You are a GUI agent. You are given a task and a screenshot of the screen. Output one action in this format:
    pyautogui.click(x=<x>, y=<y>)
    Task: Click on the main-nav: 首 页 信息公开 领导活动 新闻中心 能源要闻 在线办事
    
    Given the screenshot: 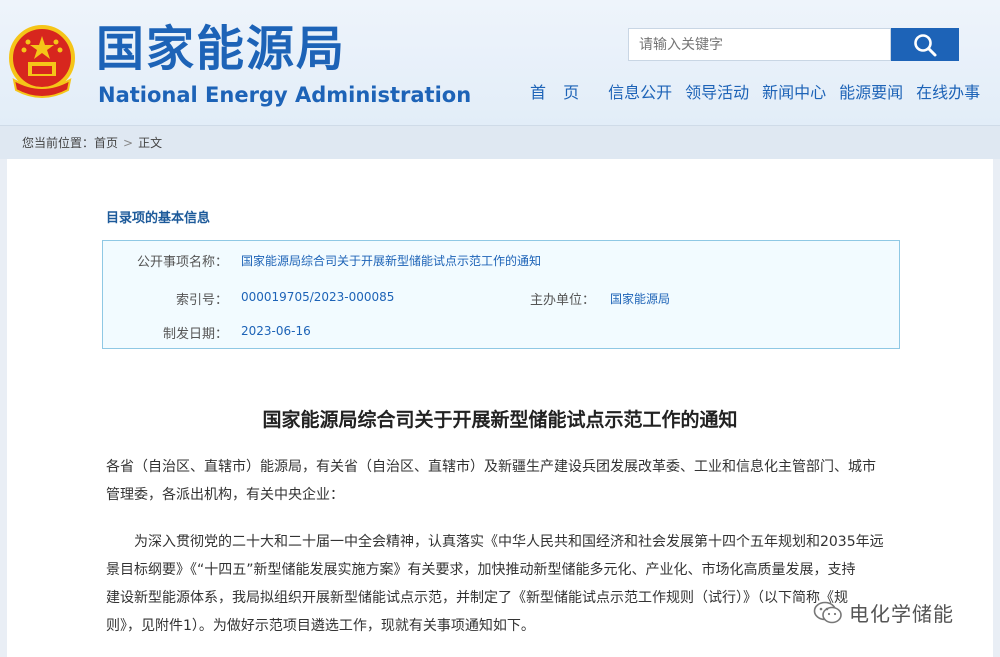 What is the action you would take?
    pyautogui.click(x=761, y=93)
    